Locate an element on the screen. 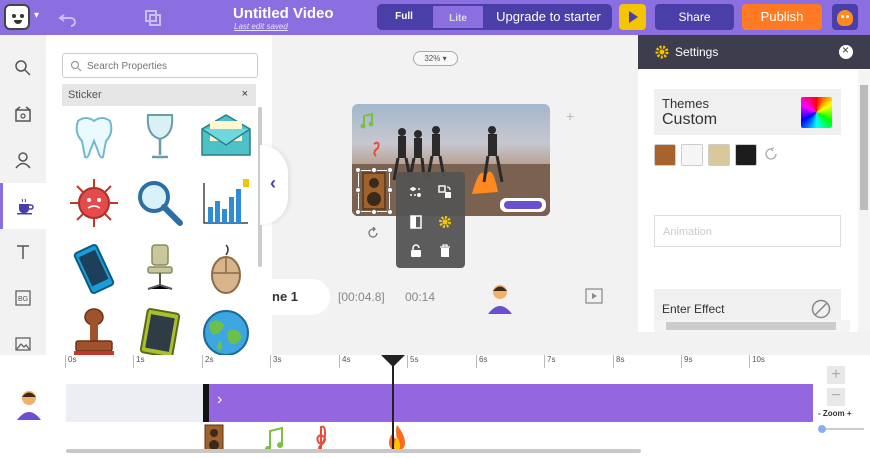 This screenshot has width=870, height=458. rail-search is located at coordinates (23, 68).